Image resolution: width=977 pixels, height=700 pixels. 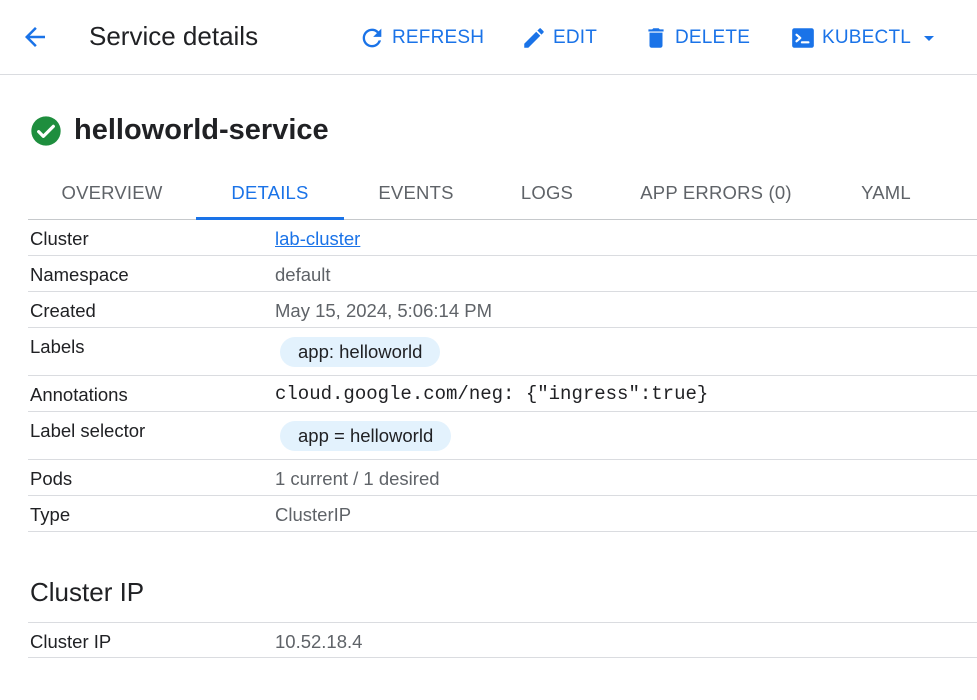 What do you see at coordinates (112, 192) in the screenshot?
I see `tab-overview: OVERVIEW` at bounding box center [112, 192].